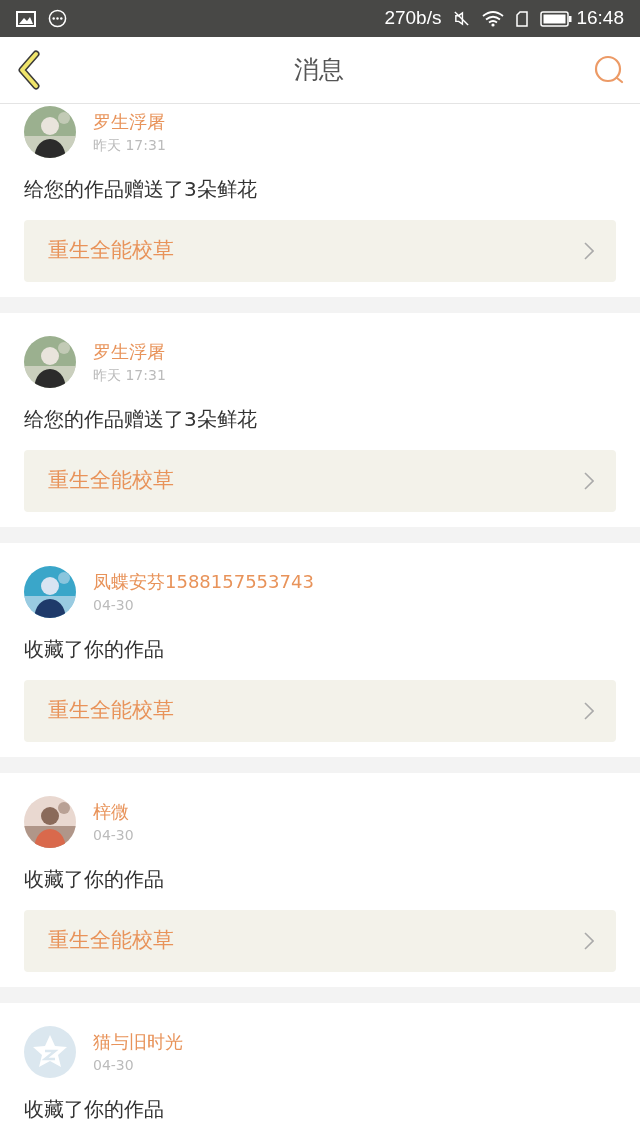 The width and height of the screenshot is (640, 1138). Describe the element at coordinates (26, 18) in the screenshot. I see `image-icon` at that location.